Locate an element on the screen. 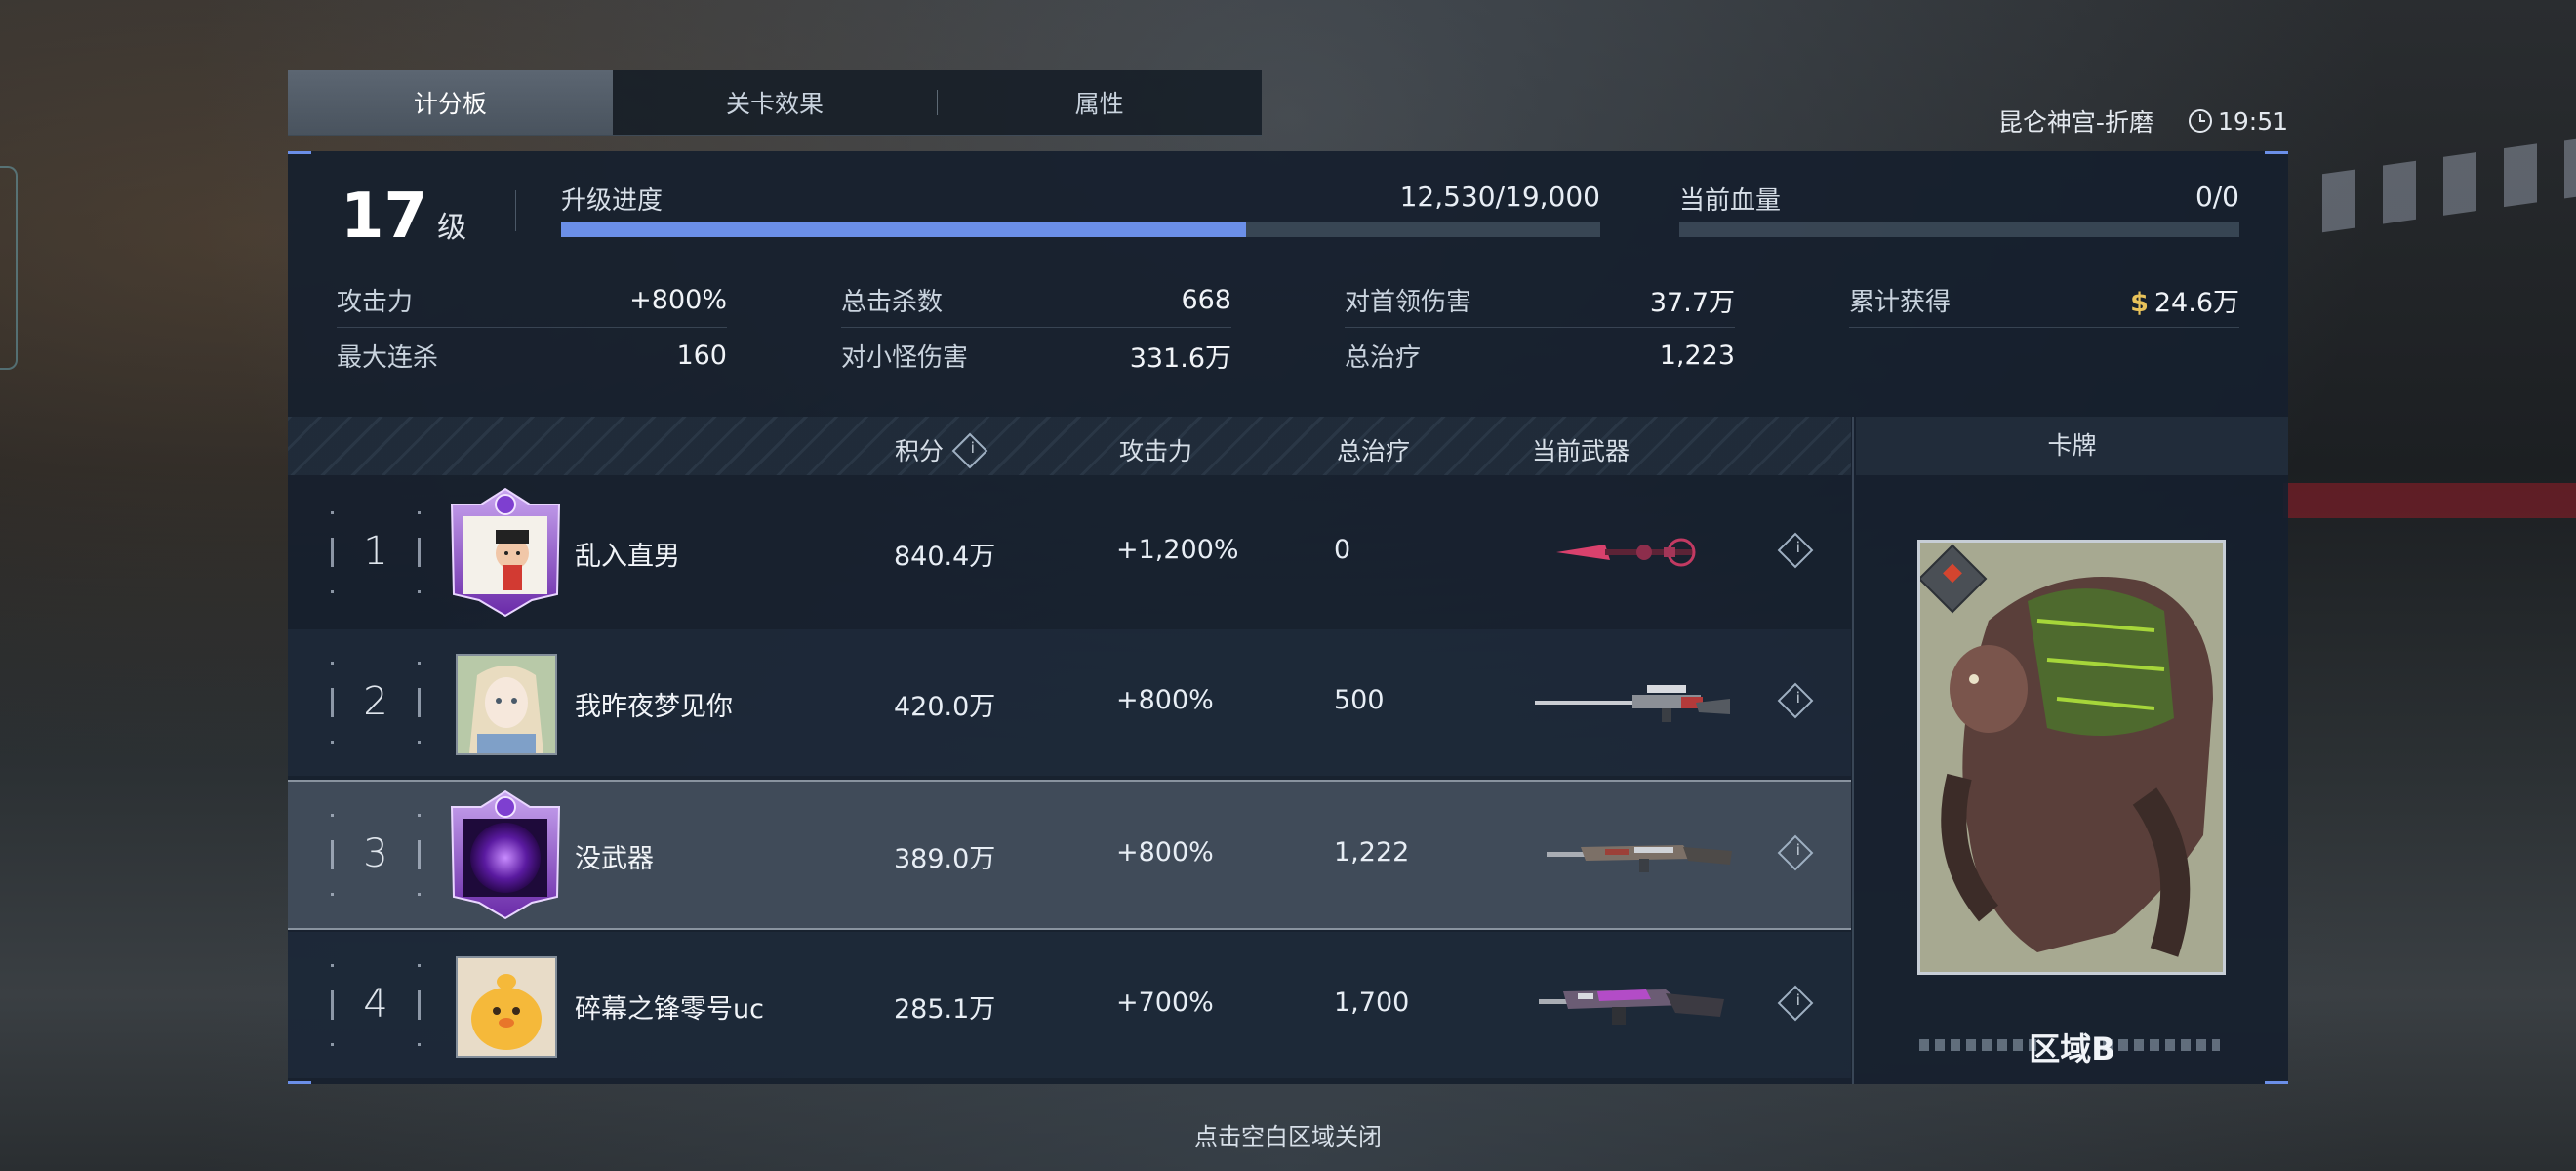 This screenshot has width=2576, height=1171. tab-stage-effects: 关卡效果 is located at coordinates (775, 102).